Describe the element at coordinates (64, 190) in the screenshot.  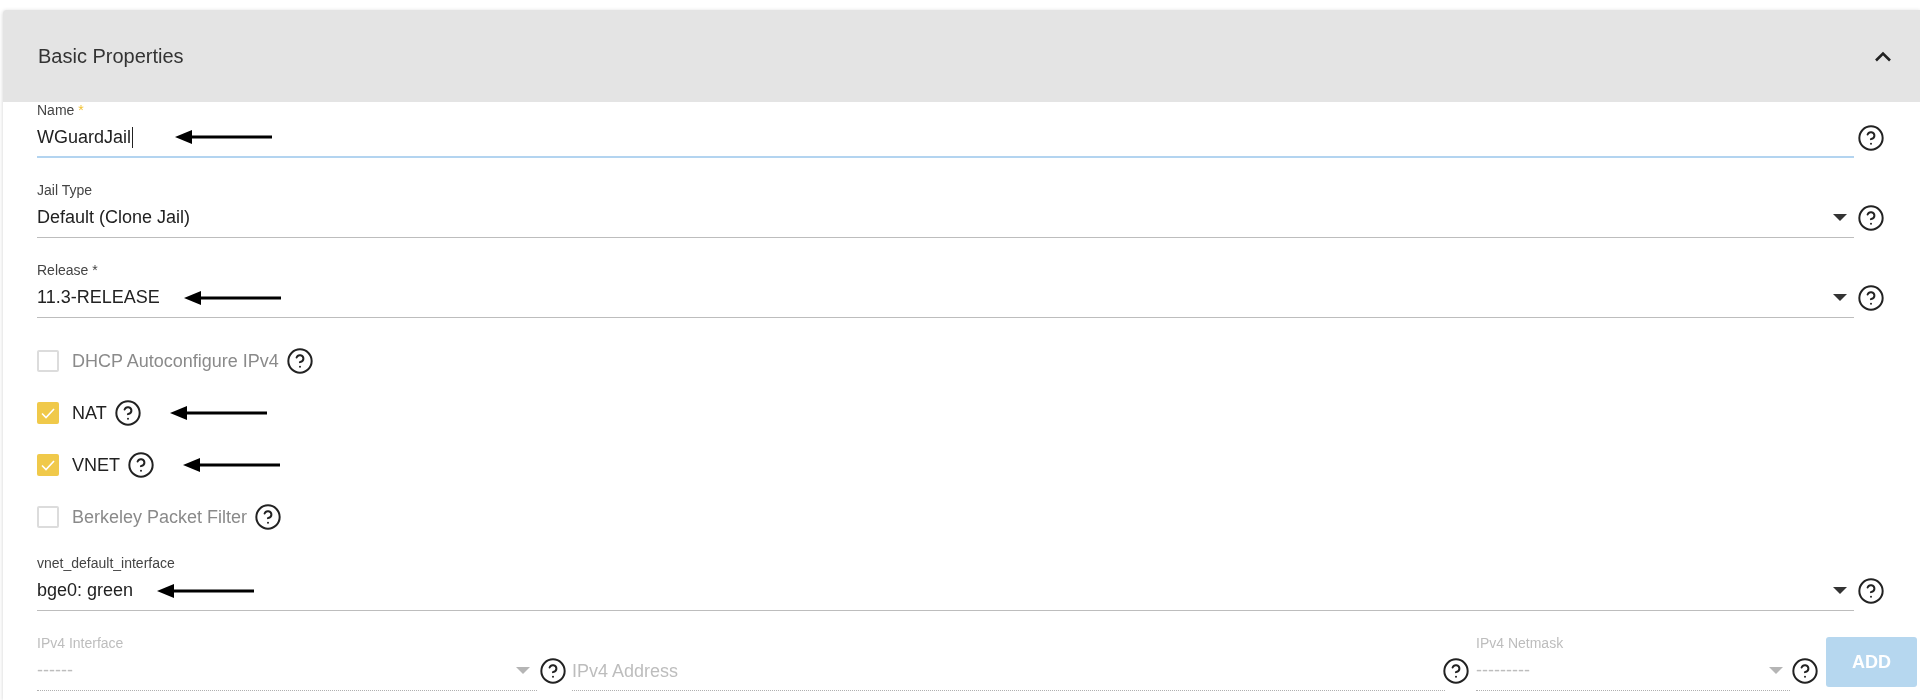
I see `field-label: Jail Type` at that location.